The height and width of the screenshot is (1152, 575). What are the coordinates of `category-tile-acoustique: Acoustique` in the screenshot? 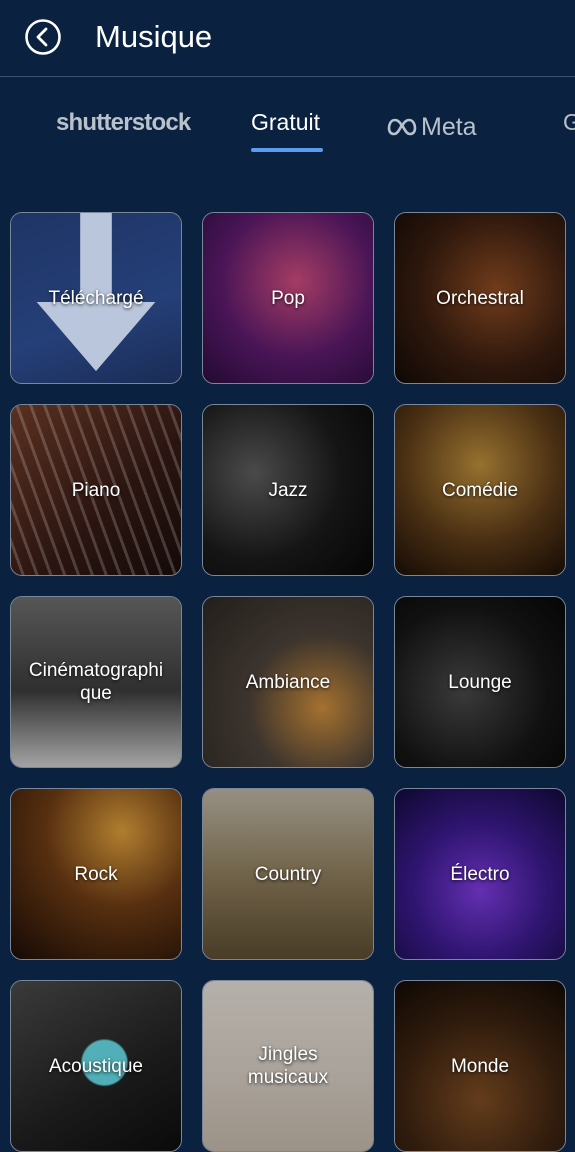 It's located at (96, 1066).